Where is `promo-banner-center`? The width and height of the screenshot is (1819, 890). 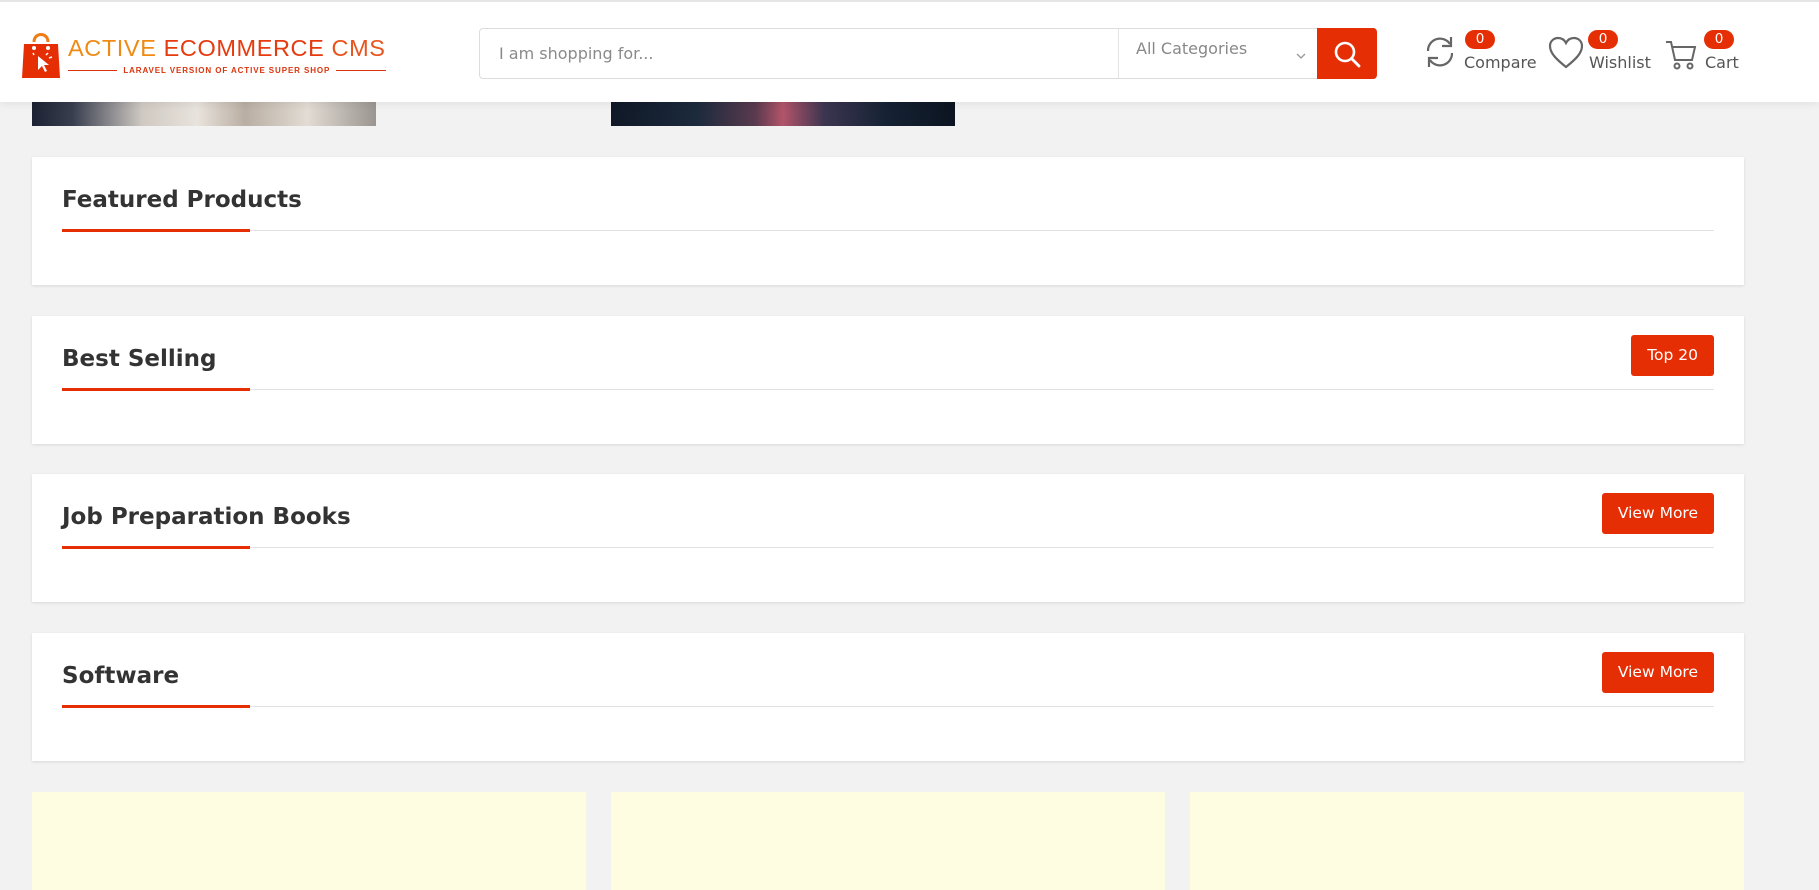 promo-banner-center is located at coordinates (888, 841).